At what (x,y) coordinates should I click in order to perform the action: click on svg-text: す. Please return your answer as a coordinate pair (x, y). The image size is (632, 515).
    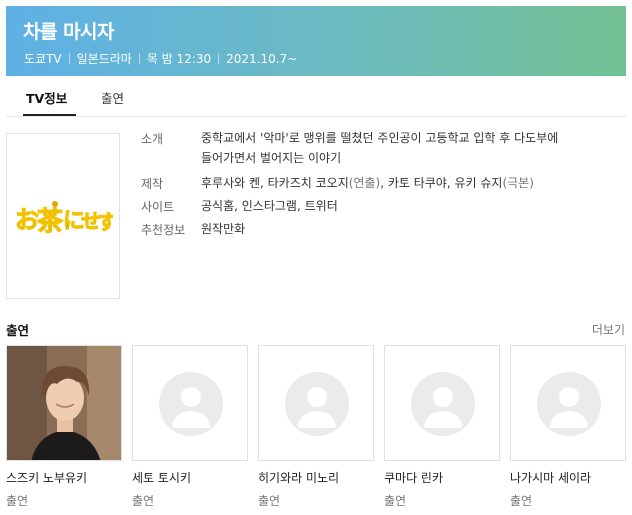
    Looking at the image, I should click on (105, 222).